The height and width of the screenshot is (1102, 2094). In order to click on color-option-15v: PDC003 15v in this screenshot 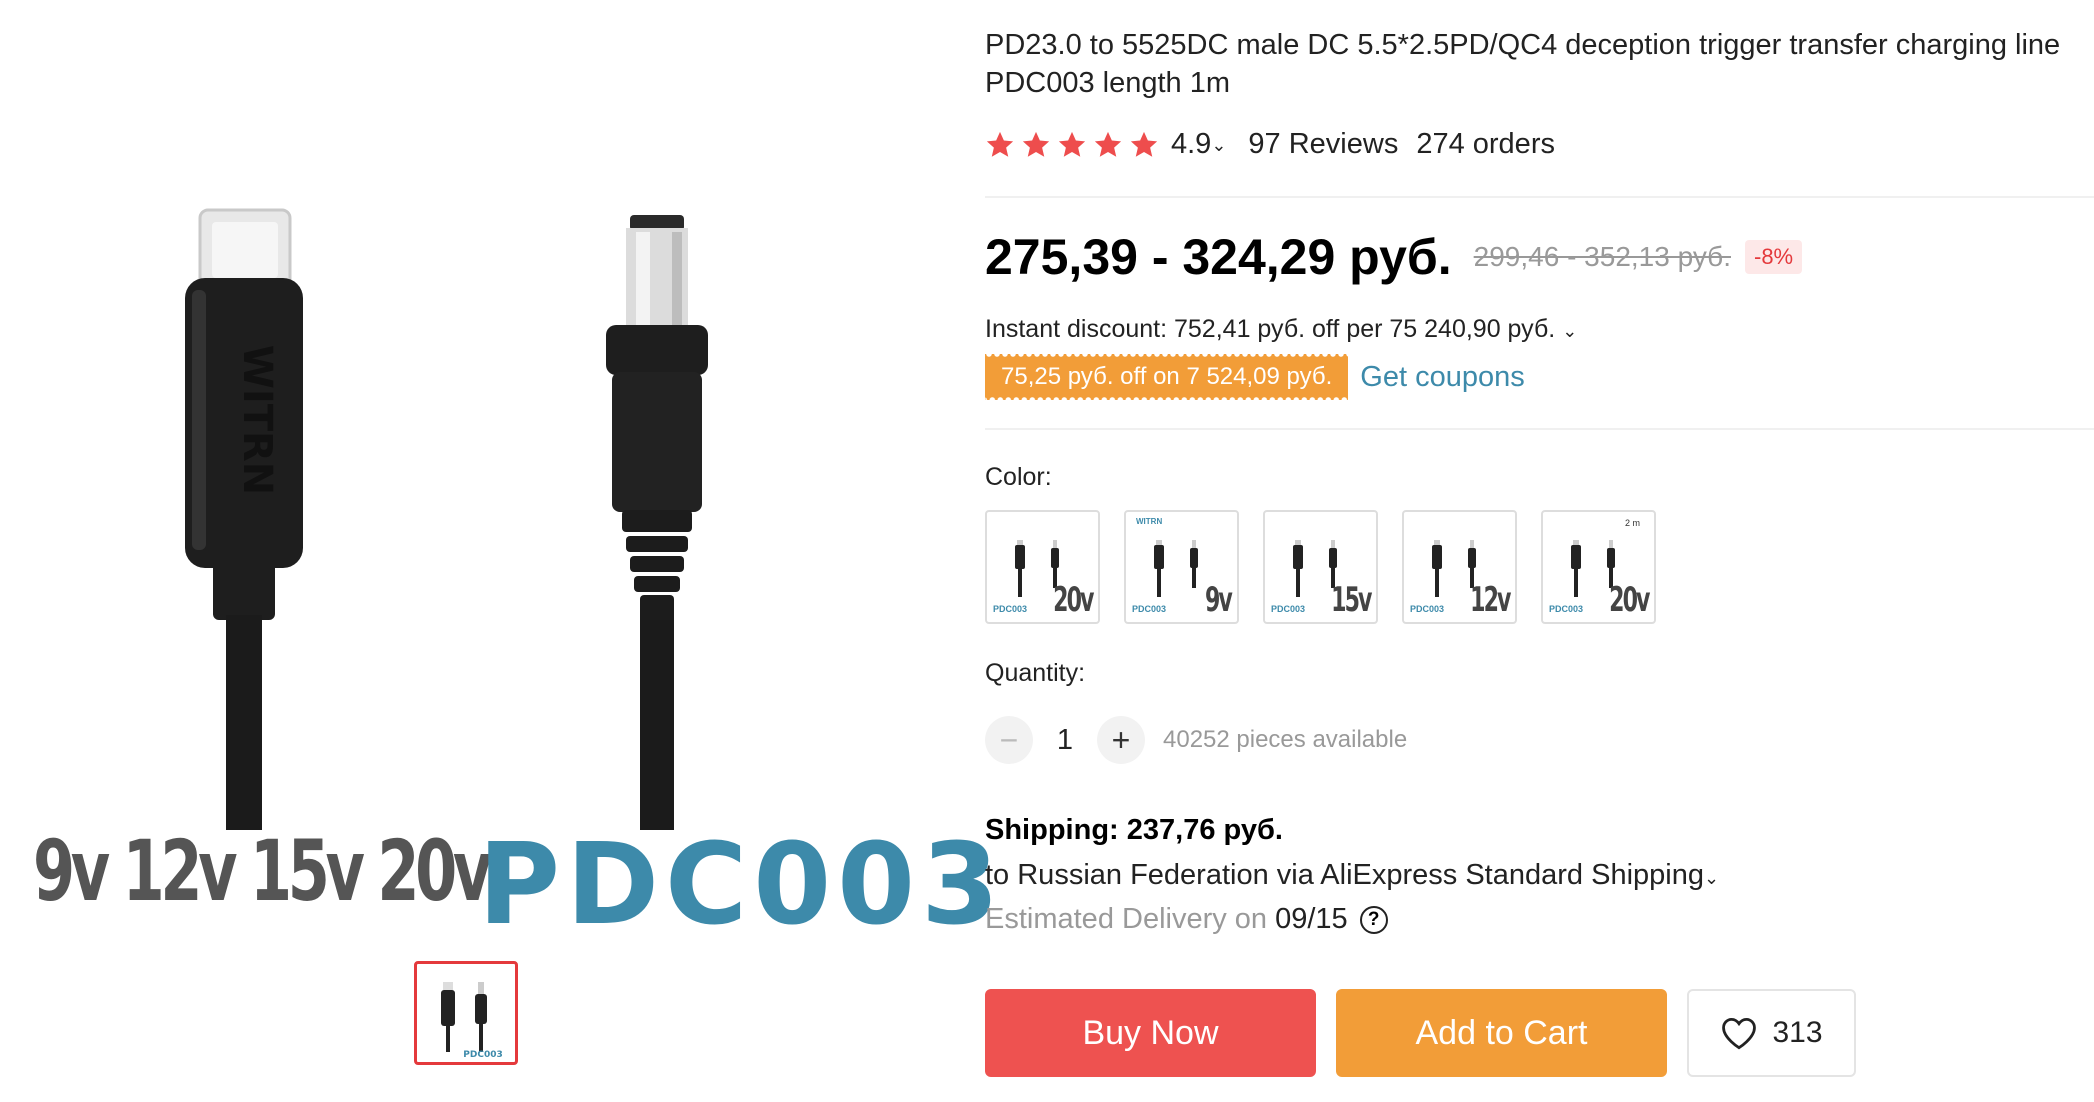, I will do `click(1320, 567)`.